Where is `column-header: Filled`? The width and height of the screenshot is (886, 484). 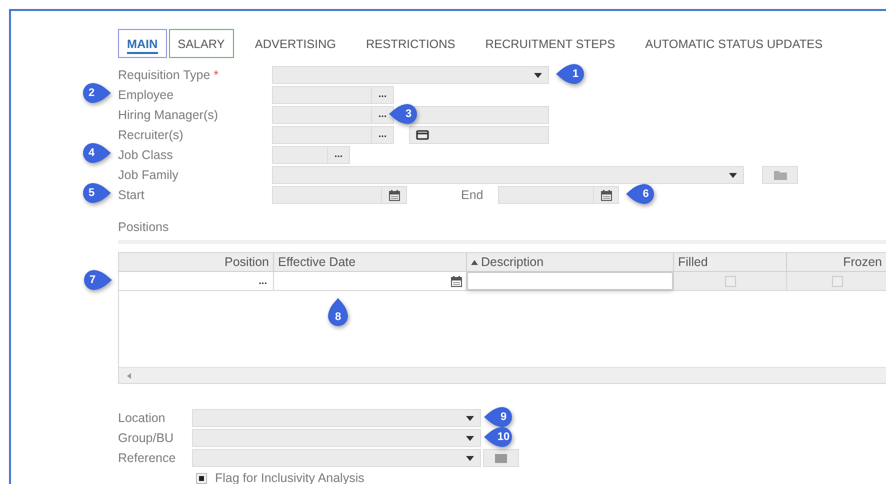
column-header: Filled is located at coordinates (730, 262).